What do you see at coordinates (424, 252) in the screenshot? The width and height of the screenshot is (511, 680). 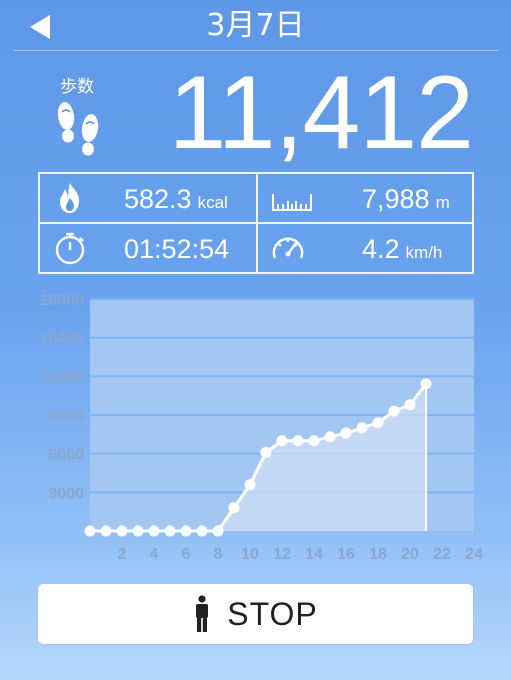 I see `speed-unit: km/h` at bounding box center [424, 252].